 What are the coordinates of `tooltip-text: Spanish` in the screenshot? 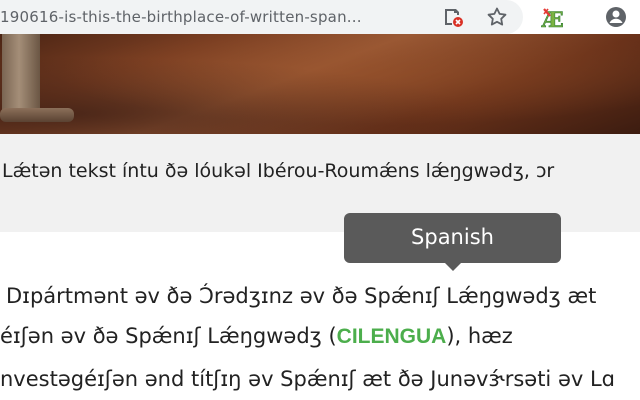 It's located at (452, 237).